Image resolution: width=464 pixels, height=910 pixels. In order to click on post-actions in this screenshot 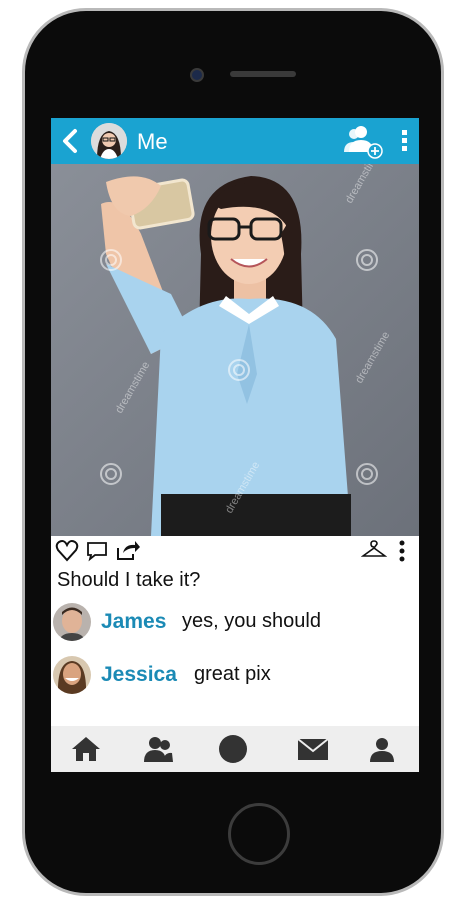, I will do `click(235, 551)`.